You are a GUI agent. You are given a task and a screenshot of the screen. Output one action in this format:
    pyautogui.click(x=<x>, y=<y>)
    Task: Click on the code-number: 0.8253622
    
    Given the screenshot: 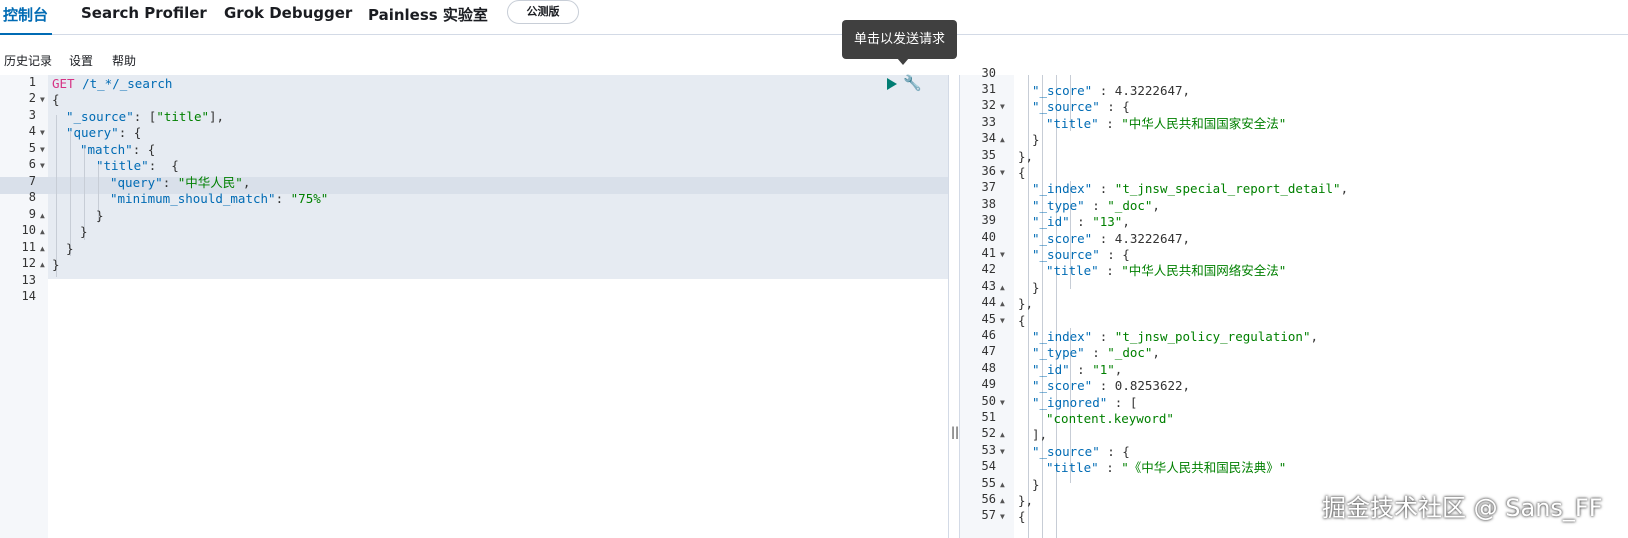 What is the action you would take?
    pyautogui.click(x=1148, y=386)
    